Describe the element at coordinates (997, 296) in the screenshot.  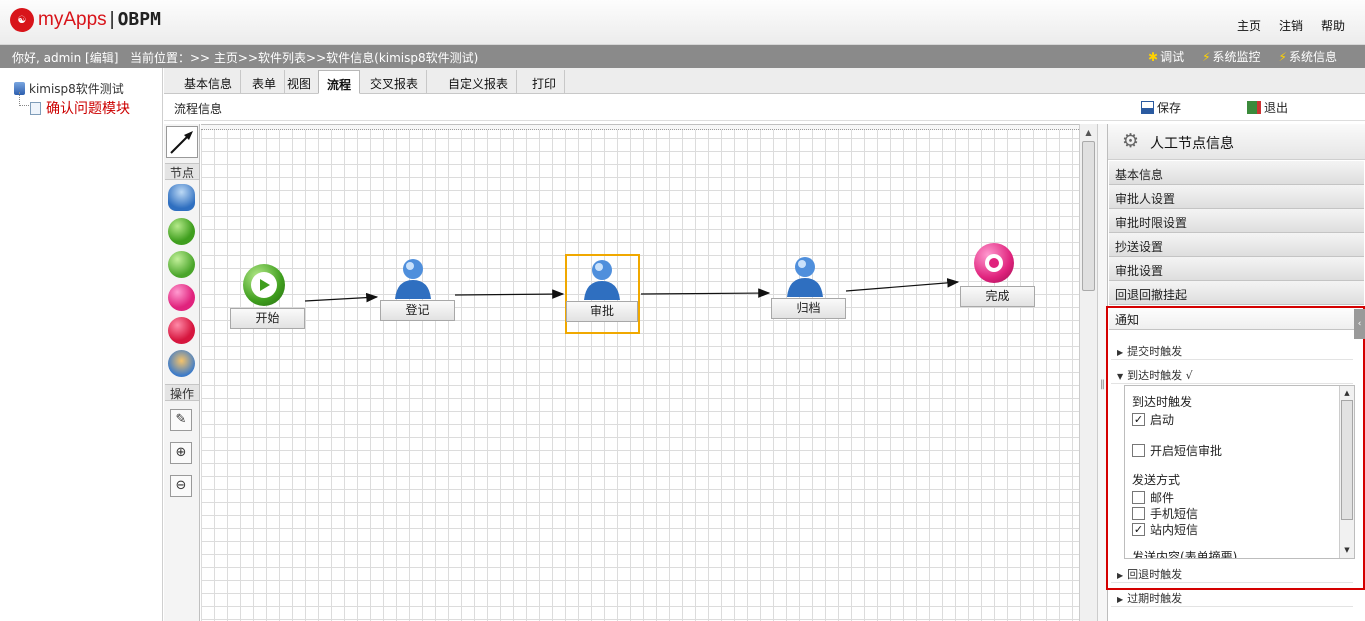
I see `flow-node-label: 完成` at that location.